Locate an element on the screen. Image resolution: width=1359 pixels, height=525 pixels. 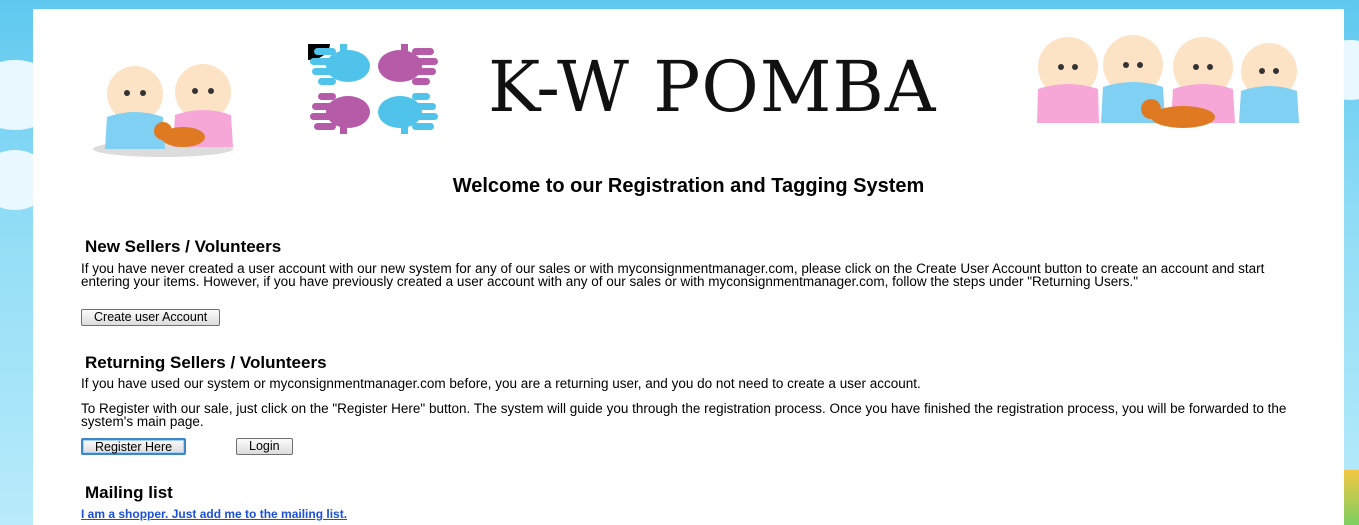
new-sellers-heading: New Sellers / Volunteers is located at coordinates (183, 246).